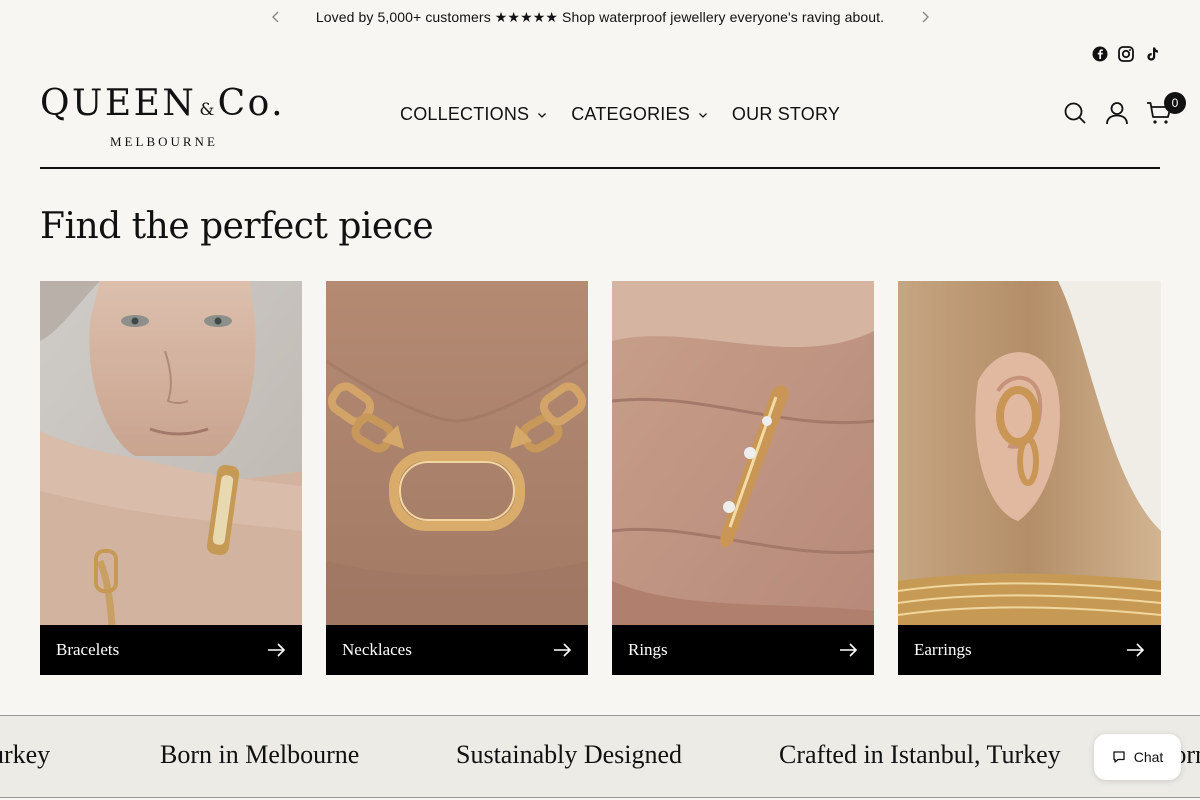 This screenshot has width=1200, height=800. Describe the element at coordinates (786, 114) in the screenshot. I see `nav-item-our-story: OUR STORY` at that location.